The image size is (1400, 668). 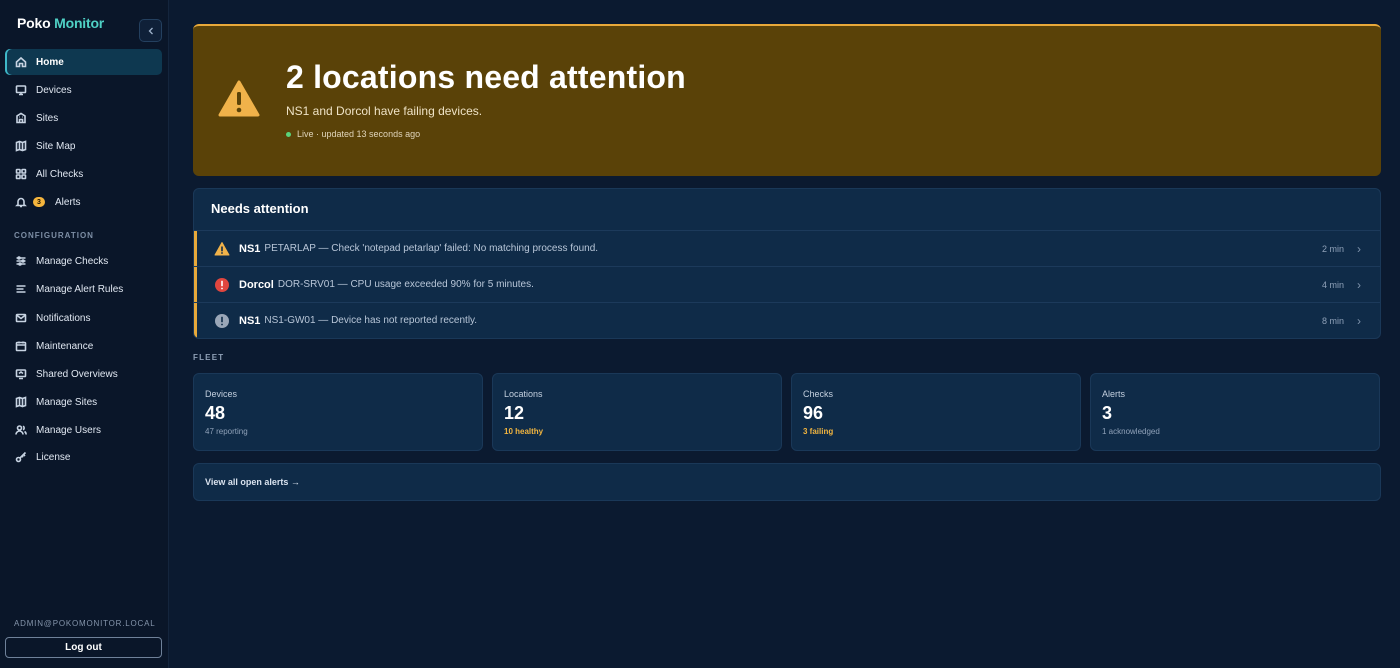 What do you see at coordinates (54, 235) in the screenshot?
I see `configuration-section-label: CONFIGURATION` at bounding box center [54, 235].